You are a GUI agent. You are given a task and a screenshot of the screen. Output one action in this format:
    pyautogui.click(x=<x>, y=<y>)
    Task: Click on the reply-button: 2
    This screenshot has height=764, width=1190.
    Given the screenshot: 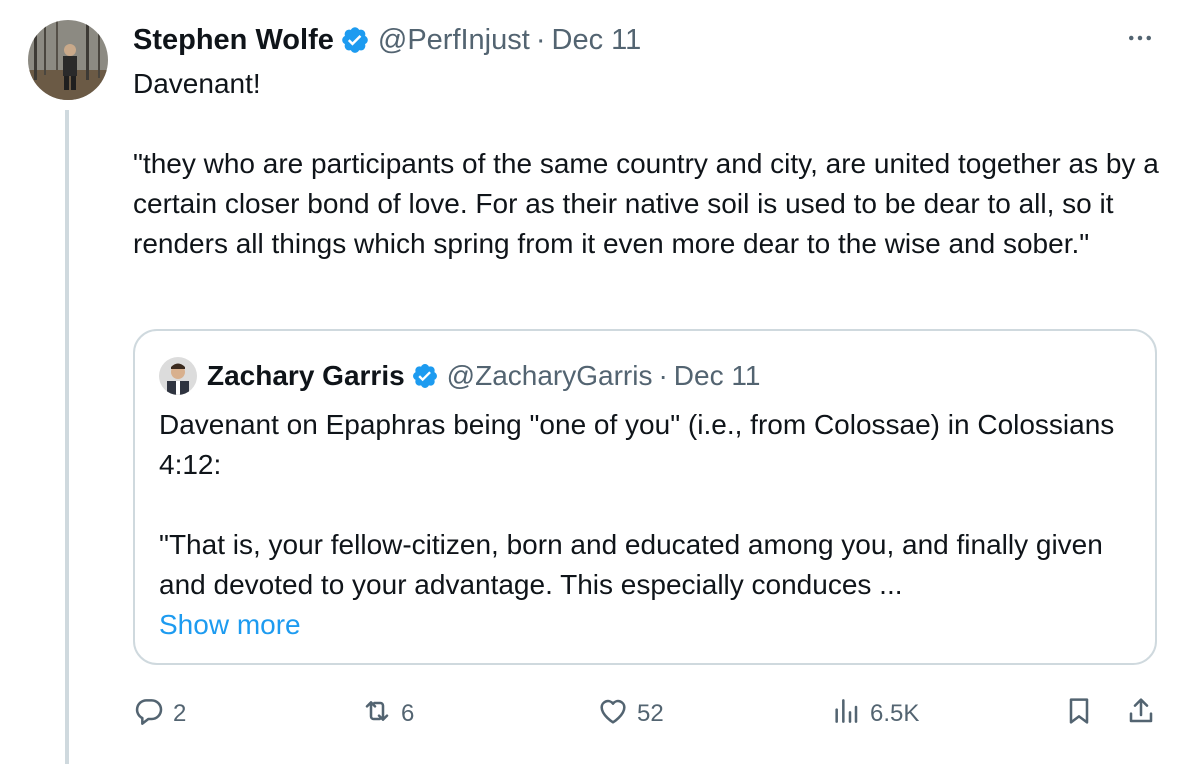 What is the action you would take?
    pyautogui.click(x=159, y=714)
    